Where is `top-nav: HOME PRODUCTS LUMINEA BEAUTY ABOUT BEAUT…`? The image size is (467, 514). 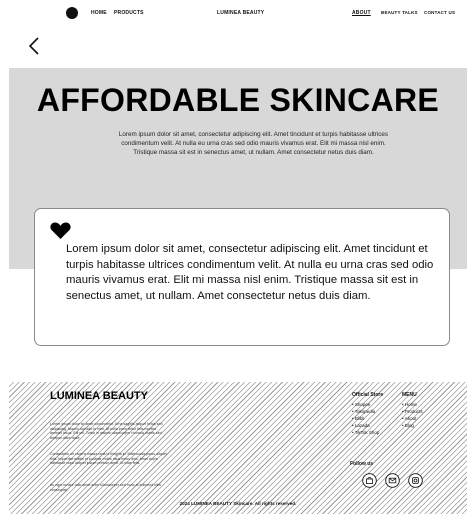
top-nav: HOME PRODUCTS LUMINEA BEAUTY ABOUT BEAUT… is located at coordinates (246, 13).